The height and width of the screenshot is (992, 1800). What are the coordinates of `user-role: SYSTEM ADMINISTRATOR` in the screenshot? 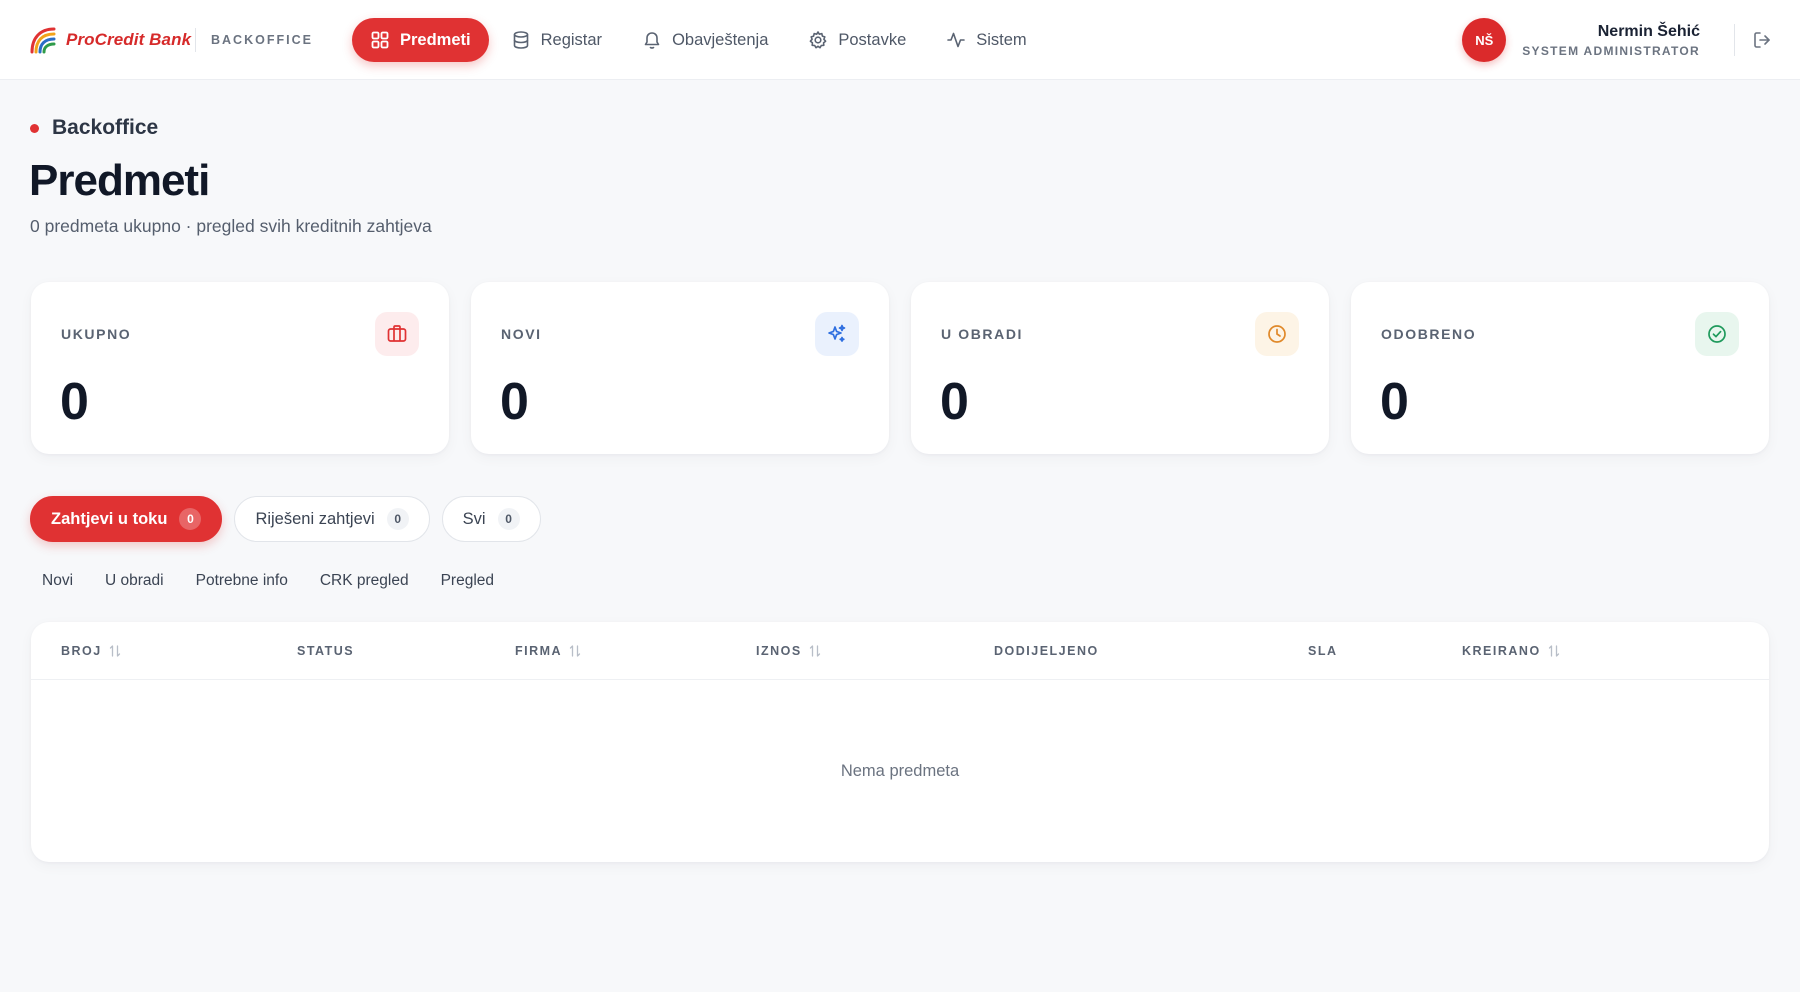 It's located at (1611, 50).